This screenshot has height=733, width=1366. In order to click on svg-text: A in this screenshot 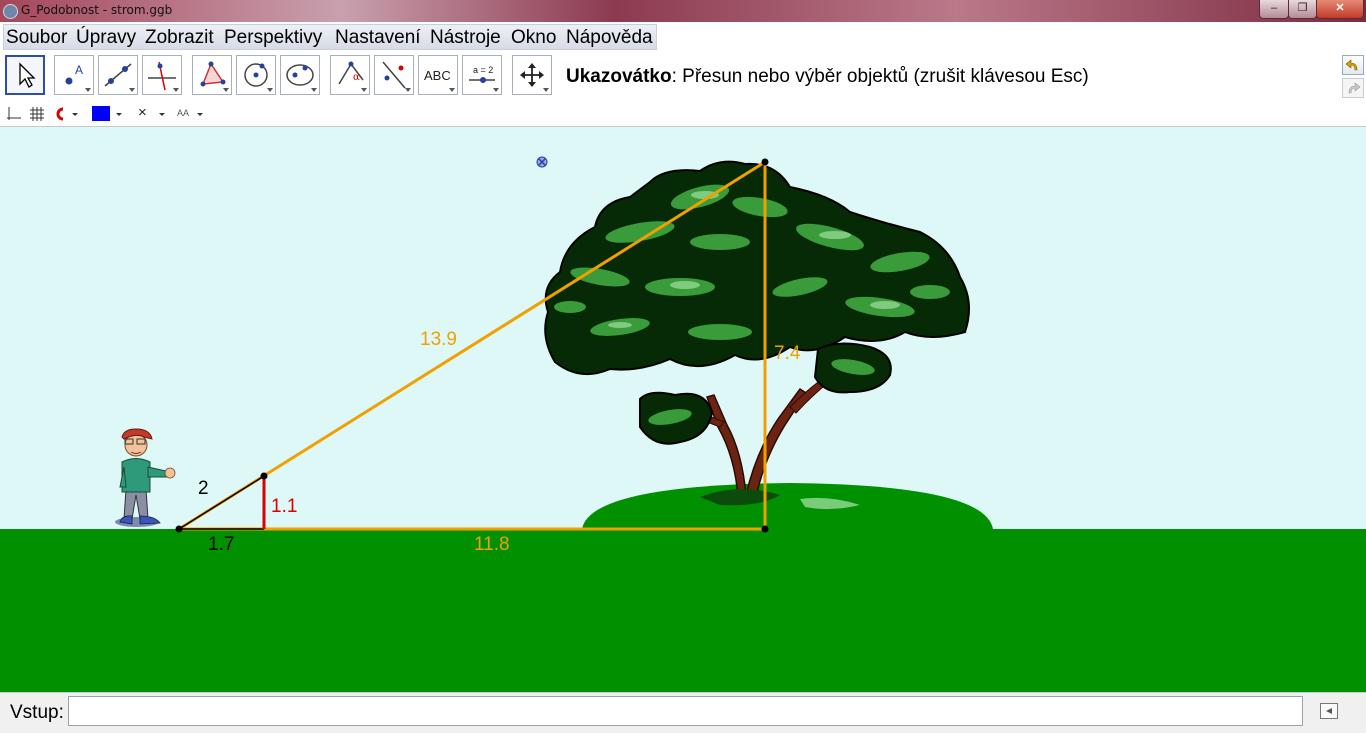, I will do `click(79, 70)`.